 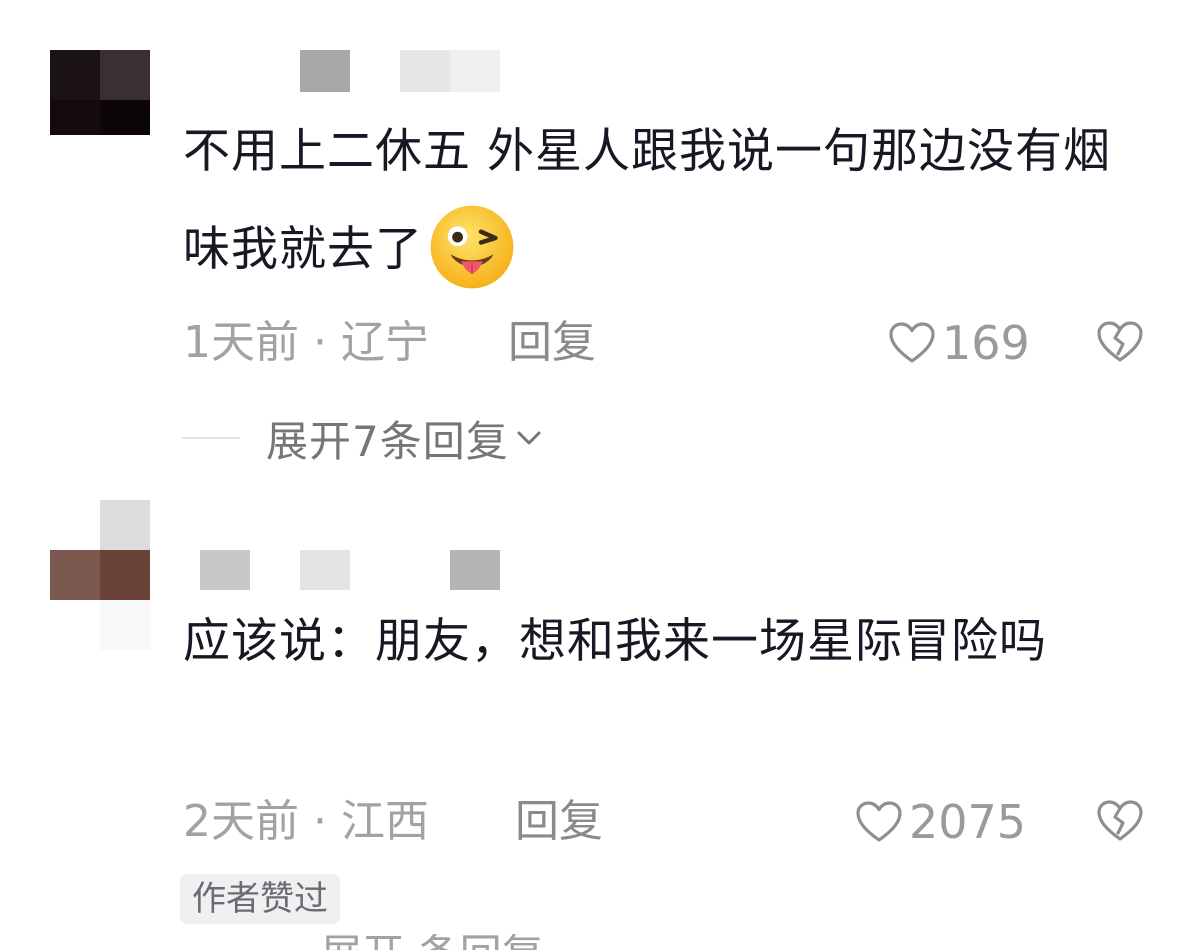 What do you see at coordinates (211, 438) in the screenshot?
I see `divider-line` at bounding box center [211, 438].